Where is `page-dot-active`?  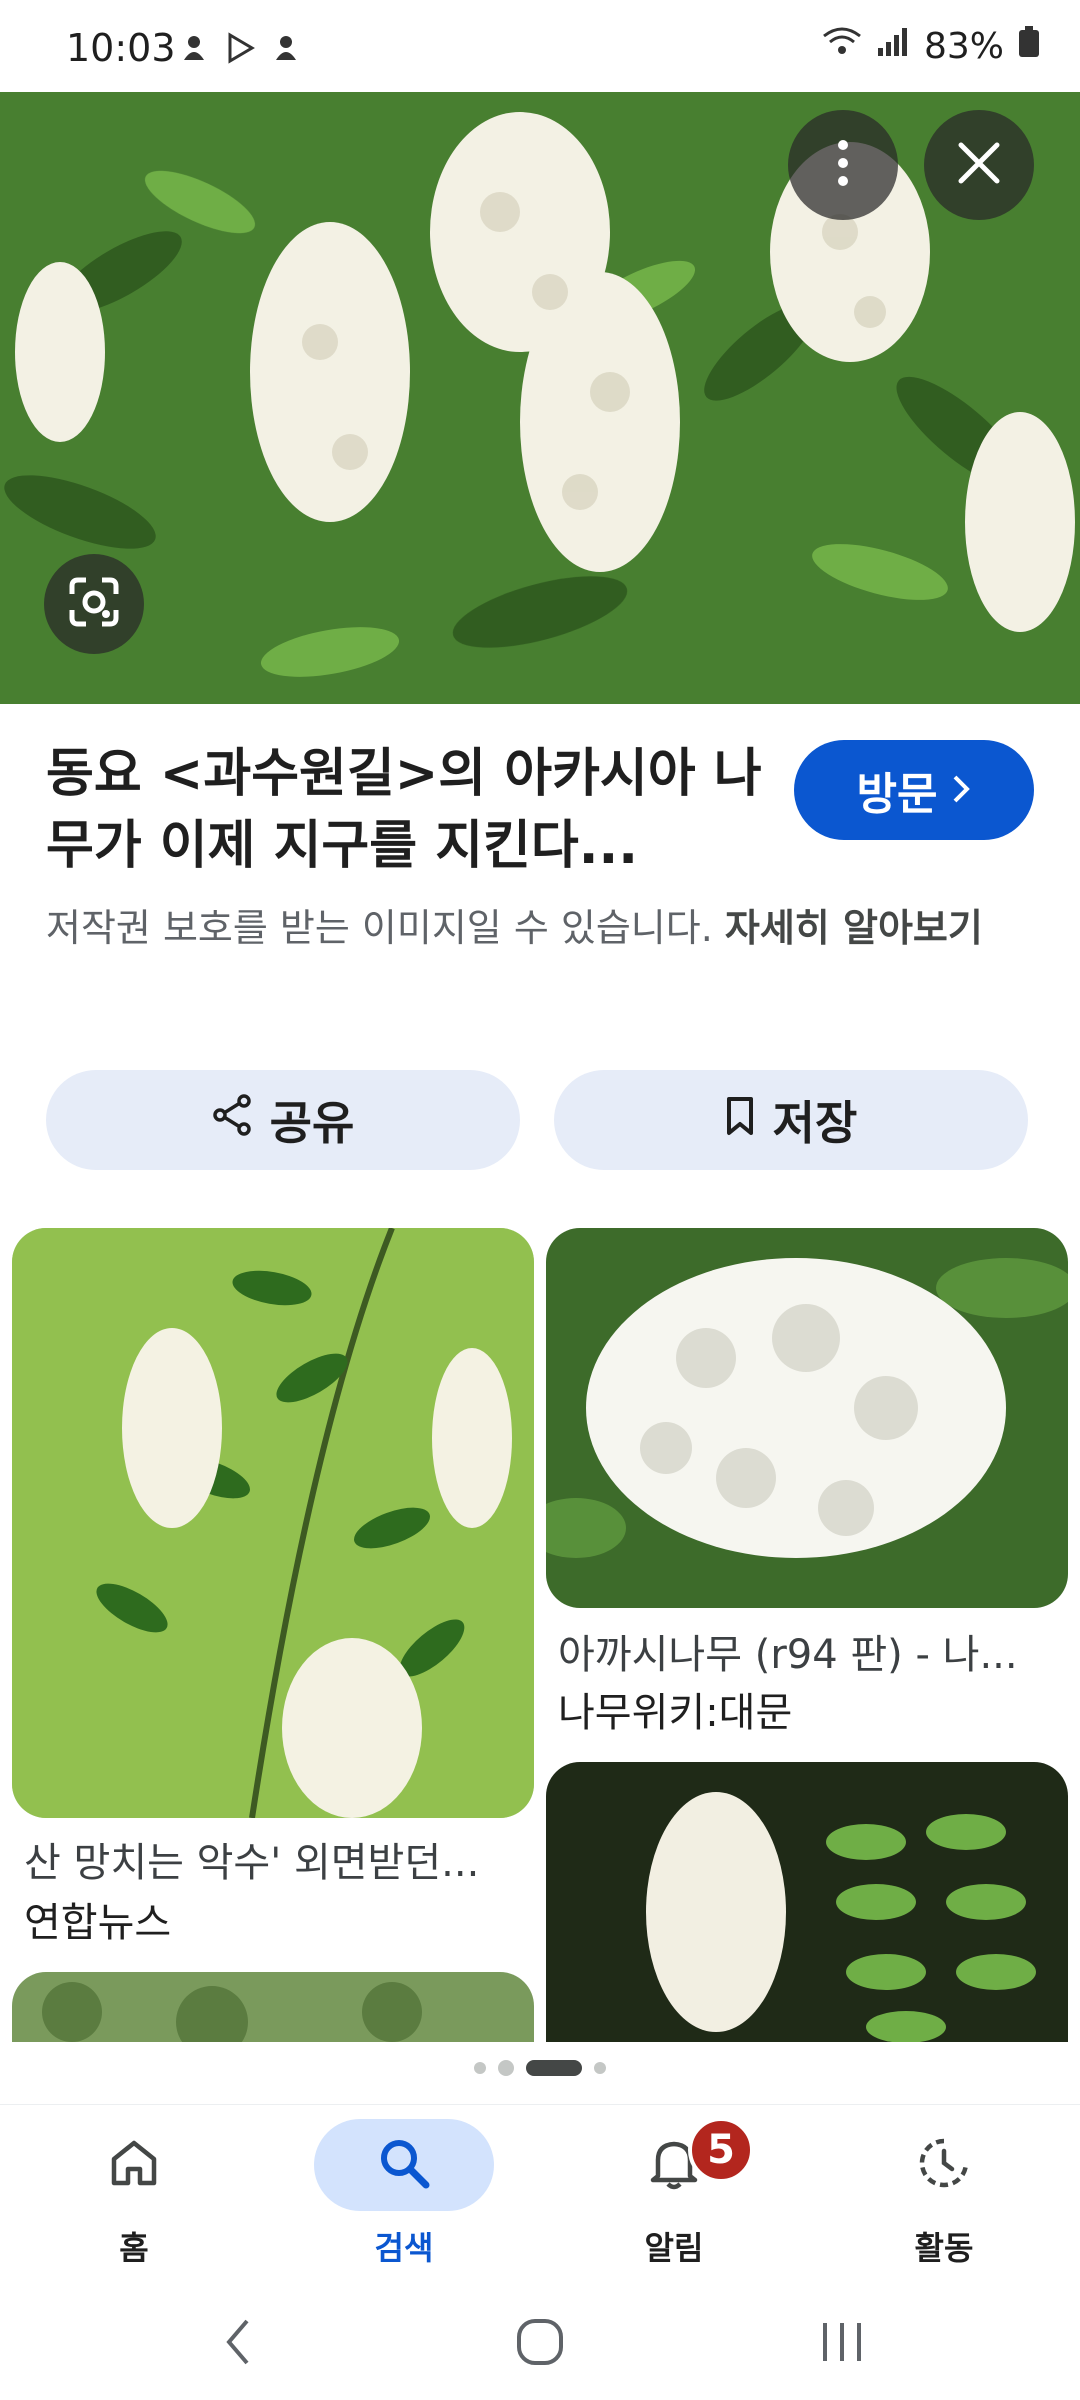 page-dot-active is located at coordinates (554, 2068).